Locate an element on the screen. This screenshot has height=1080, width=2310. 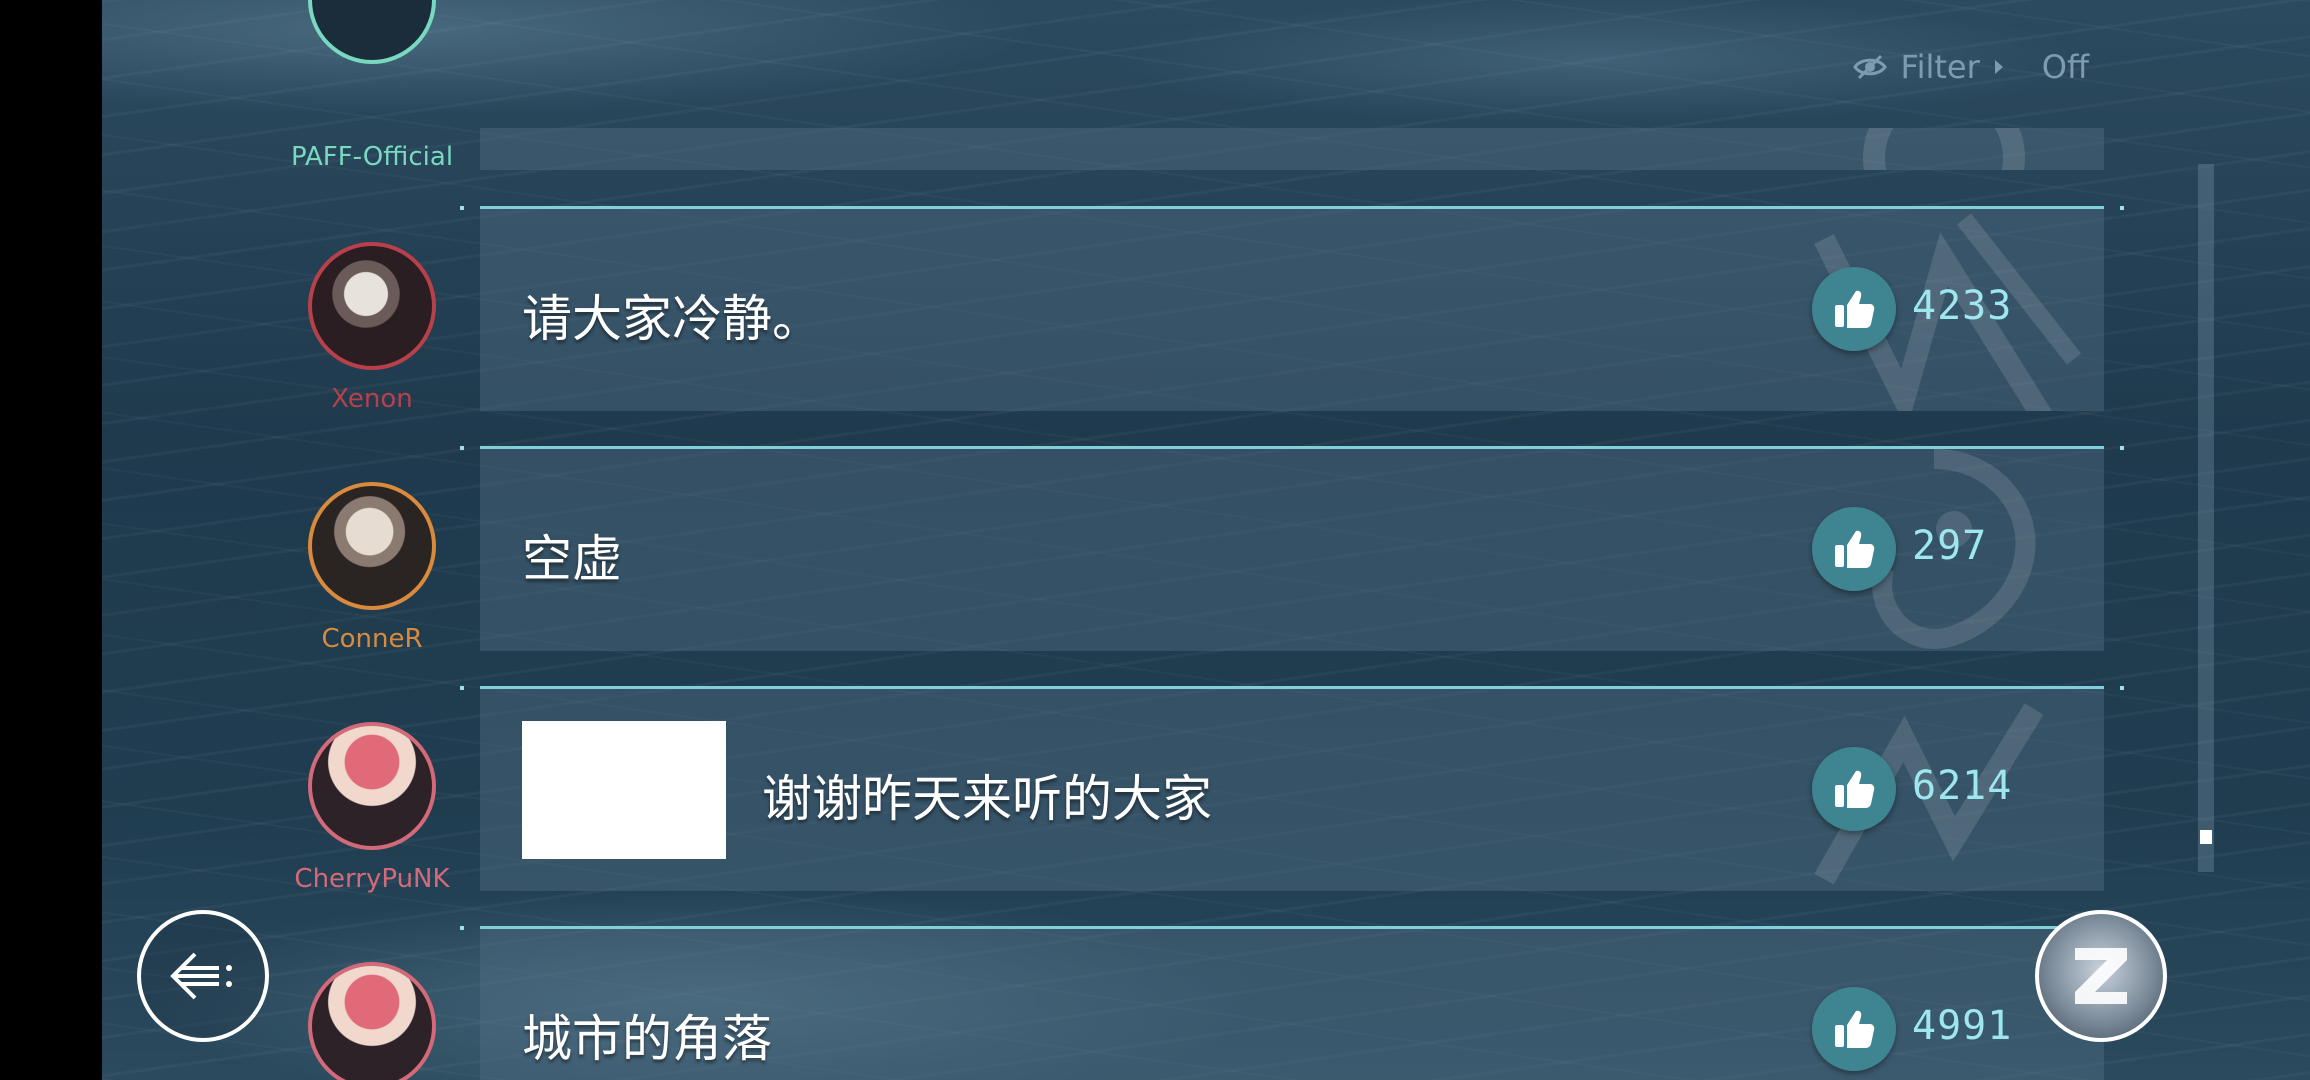
comment-card: 城市的角落 4991 is located at coordinates (1292, 1003).